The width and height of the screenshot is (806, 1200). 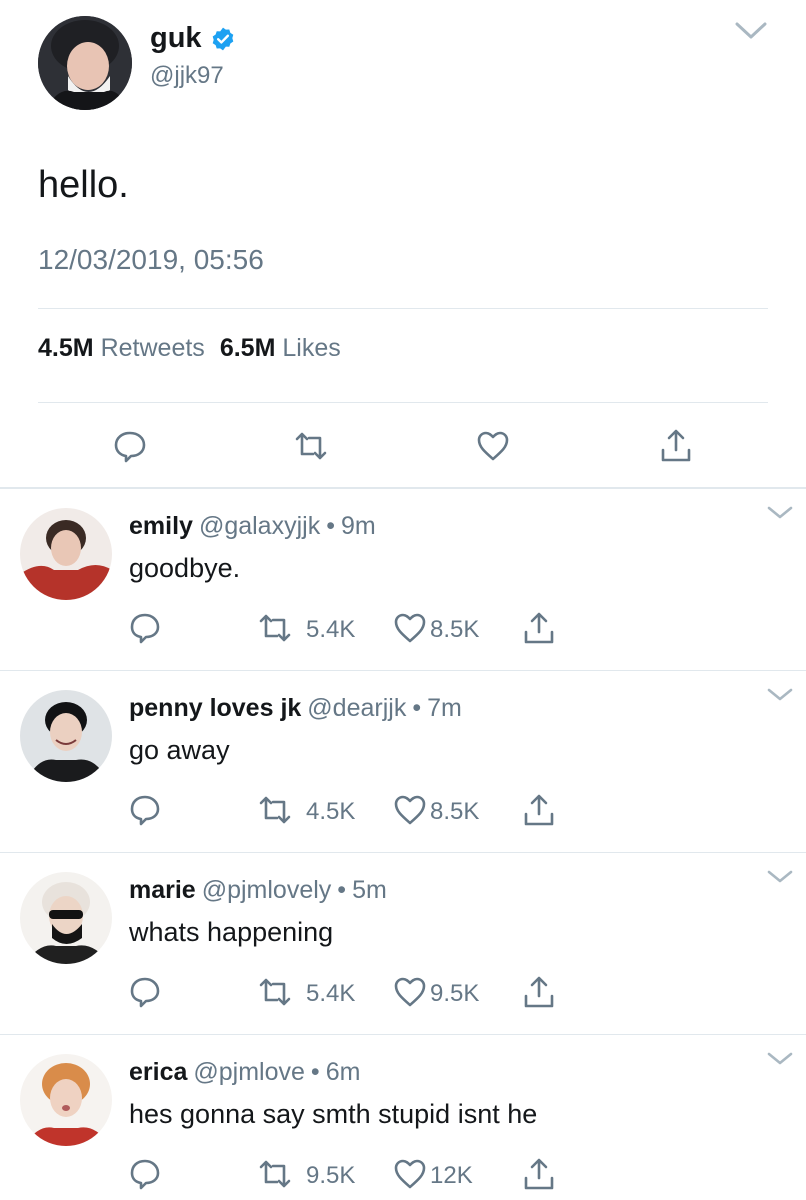 I want to click on like-count: 9.5K, so click(x=455, y=993).